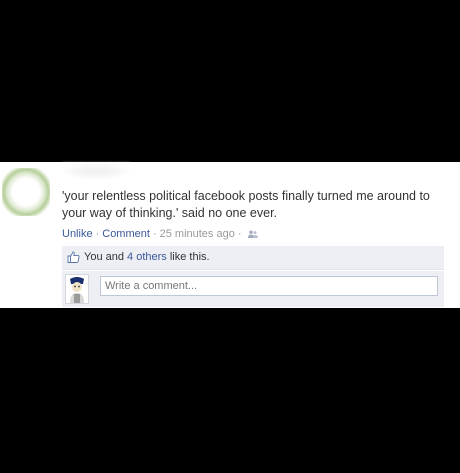  What do you see at coordinates (126, 234) in the screenshot?
I see `comment-link: Comment` at bounding box center [126, 234].